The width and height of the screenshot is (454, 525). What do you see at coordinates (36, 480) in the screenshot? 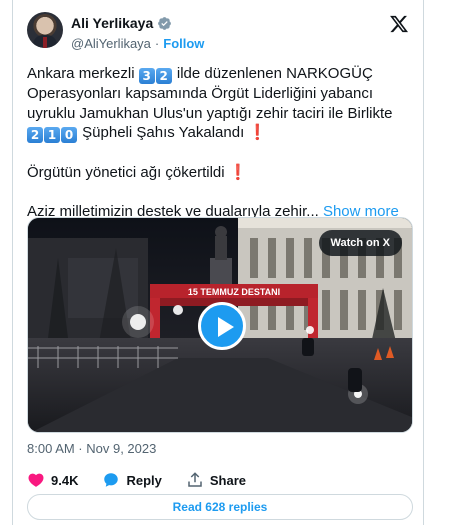
I see `heart-icon` at bounding box center [36, 480].